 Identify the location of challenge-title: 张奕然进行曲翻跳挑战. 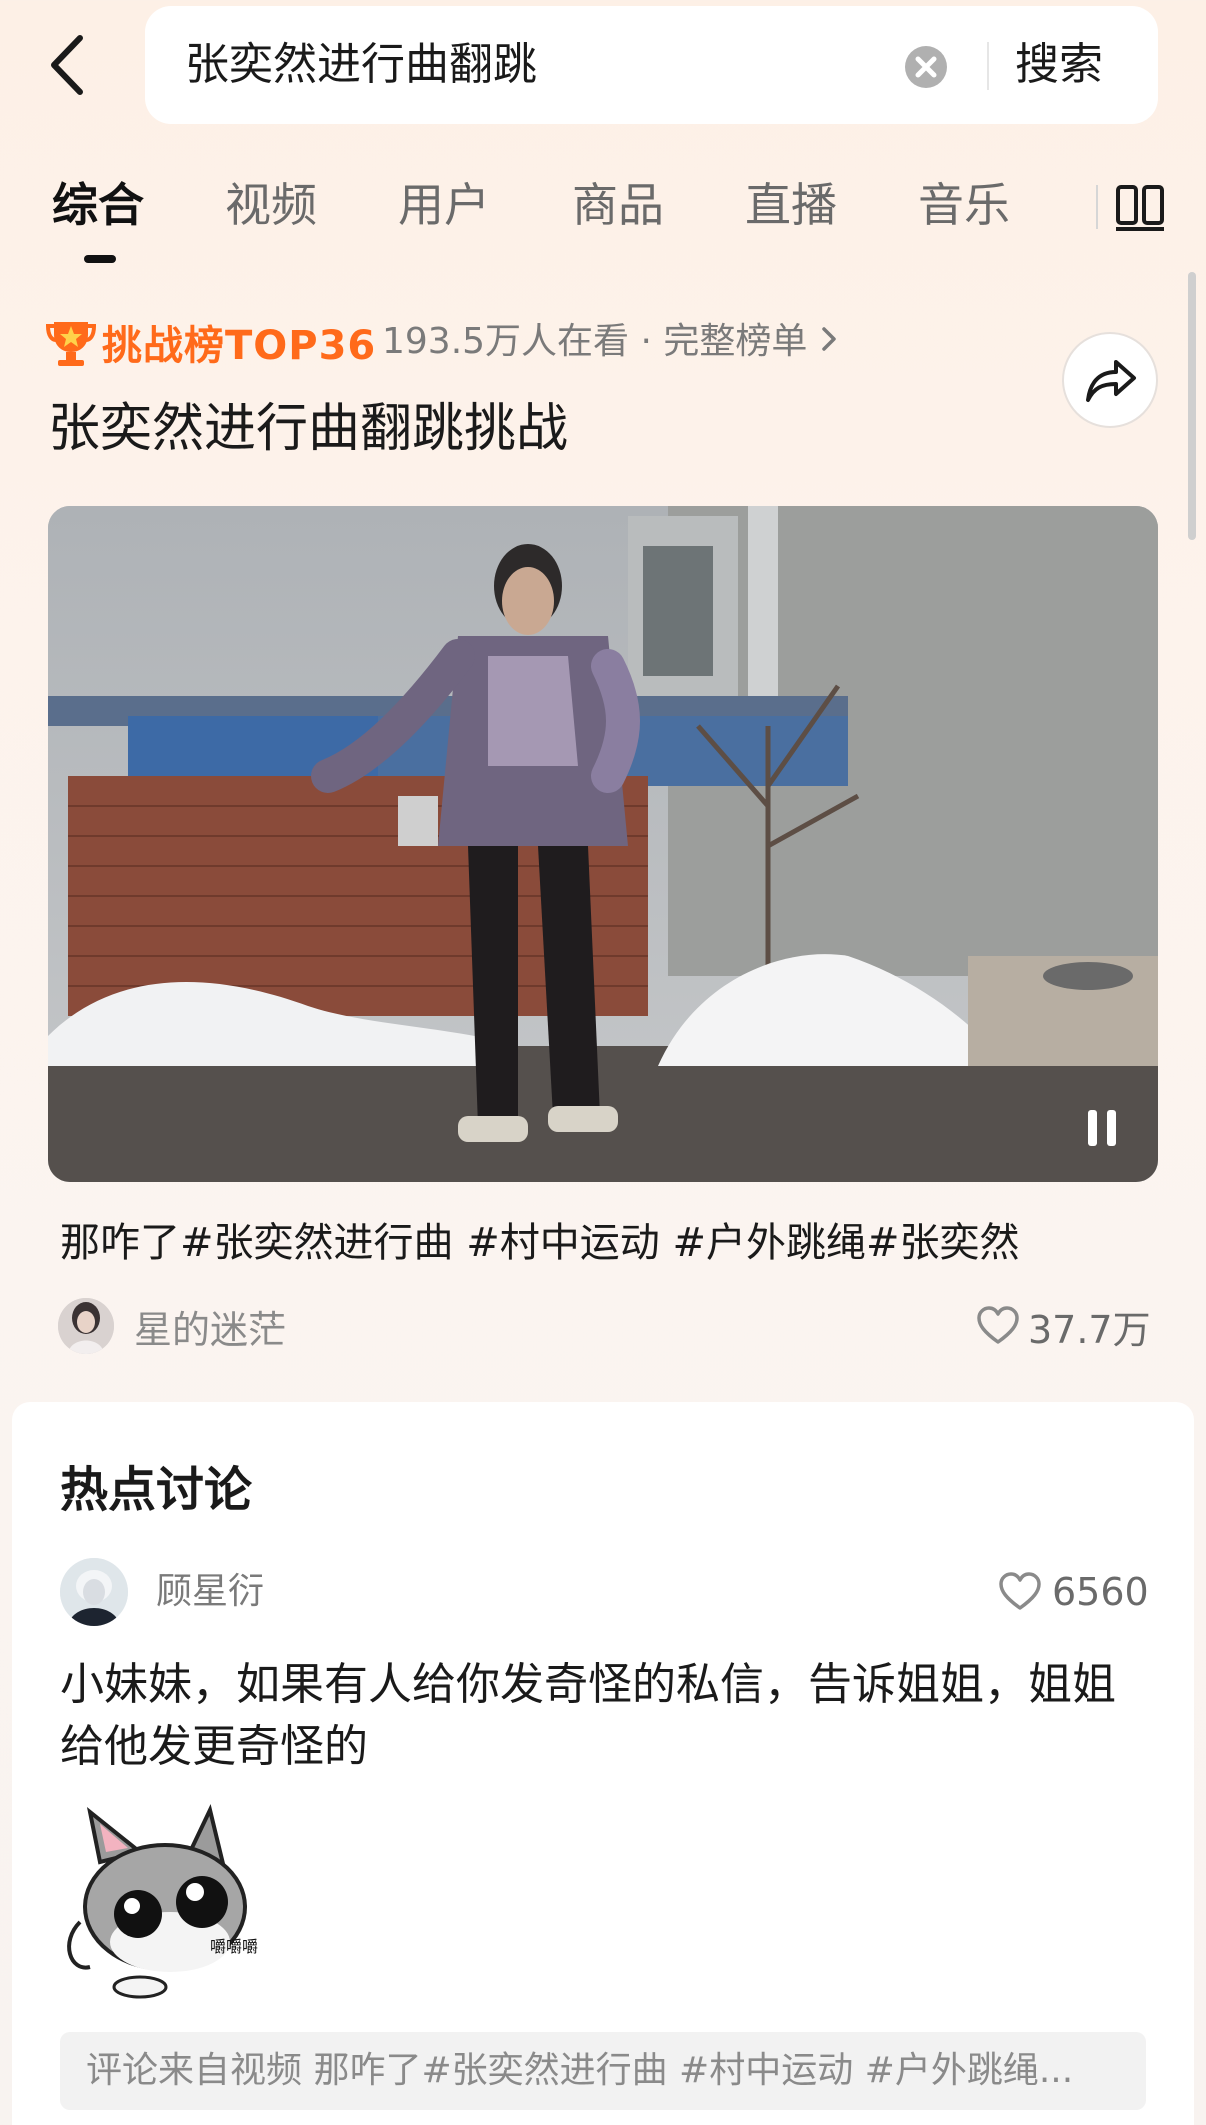
(308, 423).